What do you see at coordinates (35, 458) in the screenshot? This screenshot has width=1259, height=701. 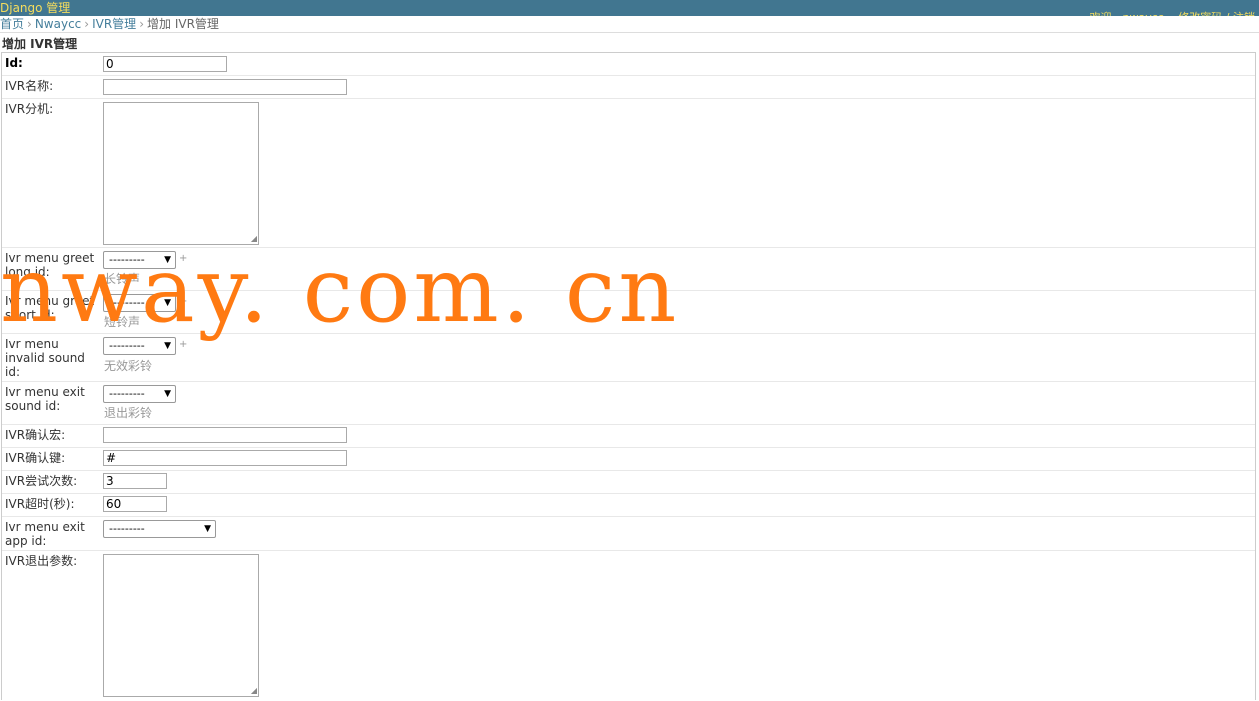 I see `confirm-key-label: IVR确认键:` at bounding box center [35, 458].